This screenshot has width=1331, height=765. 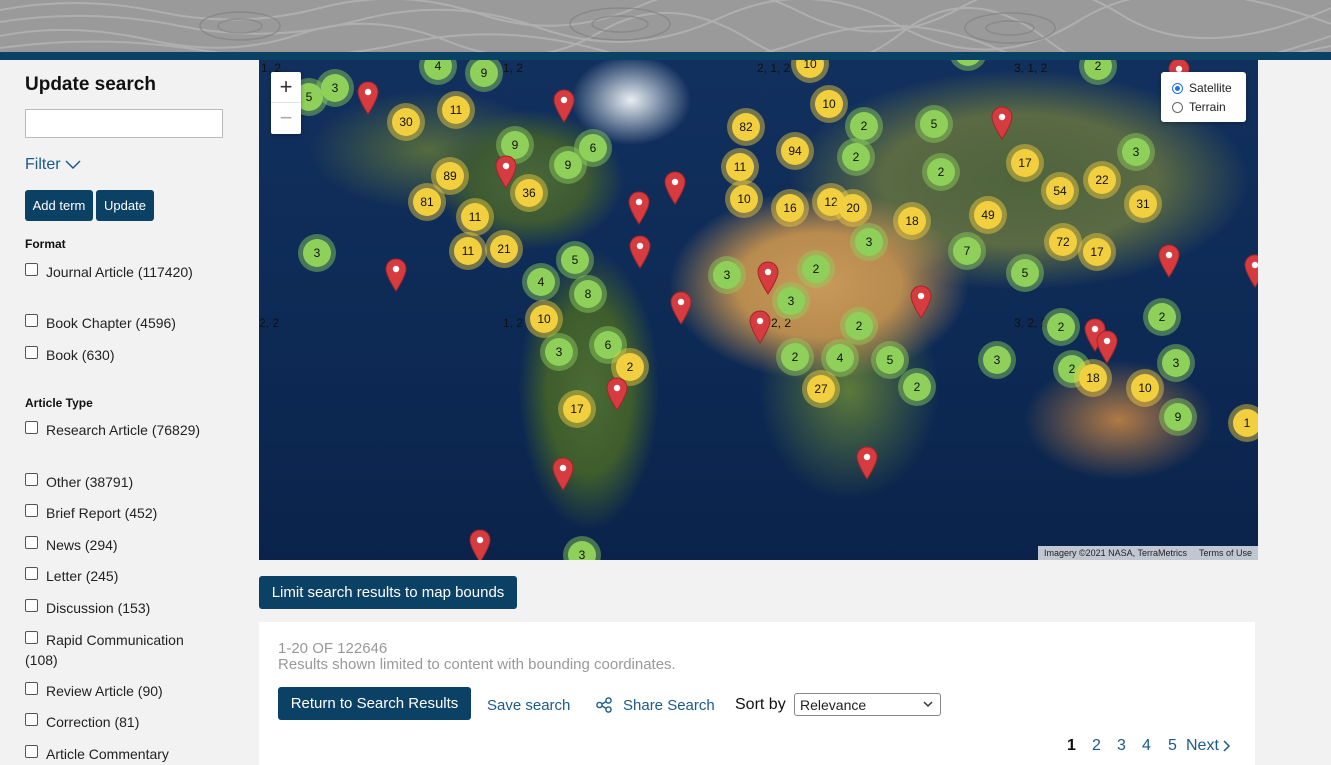 I want to click on next-page-link: Next, so click(x=1208, y=746).